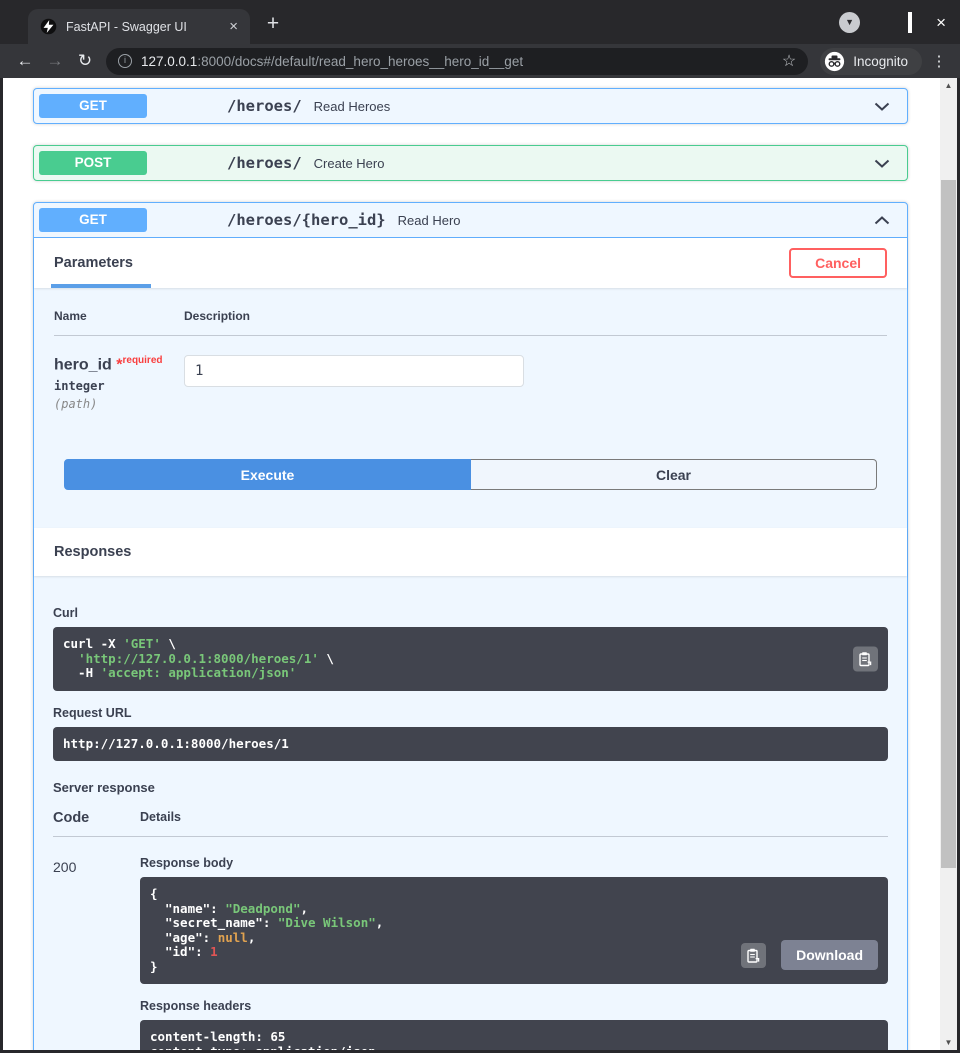  Describe the element at coordinates (196, 1006) in the screenshot. I see `response-headers-label: Response headers` at that location.